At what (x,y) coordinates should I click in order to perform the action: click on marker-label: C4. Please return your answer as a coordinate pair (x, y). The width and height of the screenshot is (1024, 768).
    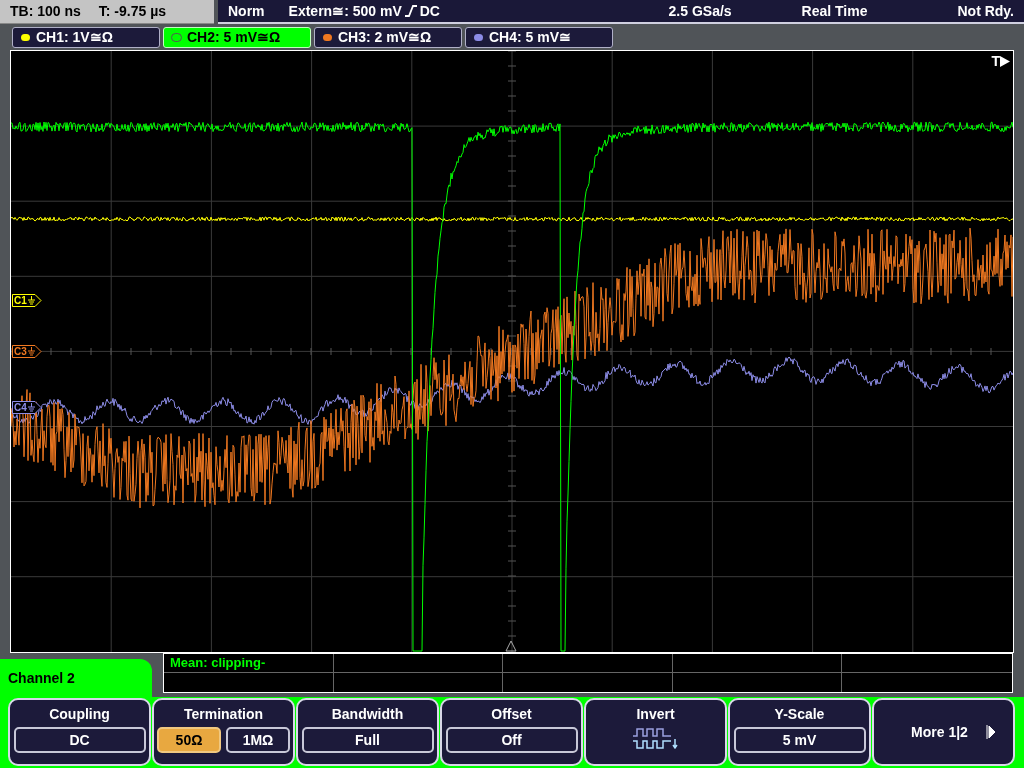
    Looking at the image, I should click on (20, 407).